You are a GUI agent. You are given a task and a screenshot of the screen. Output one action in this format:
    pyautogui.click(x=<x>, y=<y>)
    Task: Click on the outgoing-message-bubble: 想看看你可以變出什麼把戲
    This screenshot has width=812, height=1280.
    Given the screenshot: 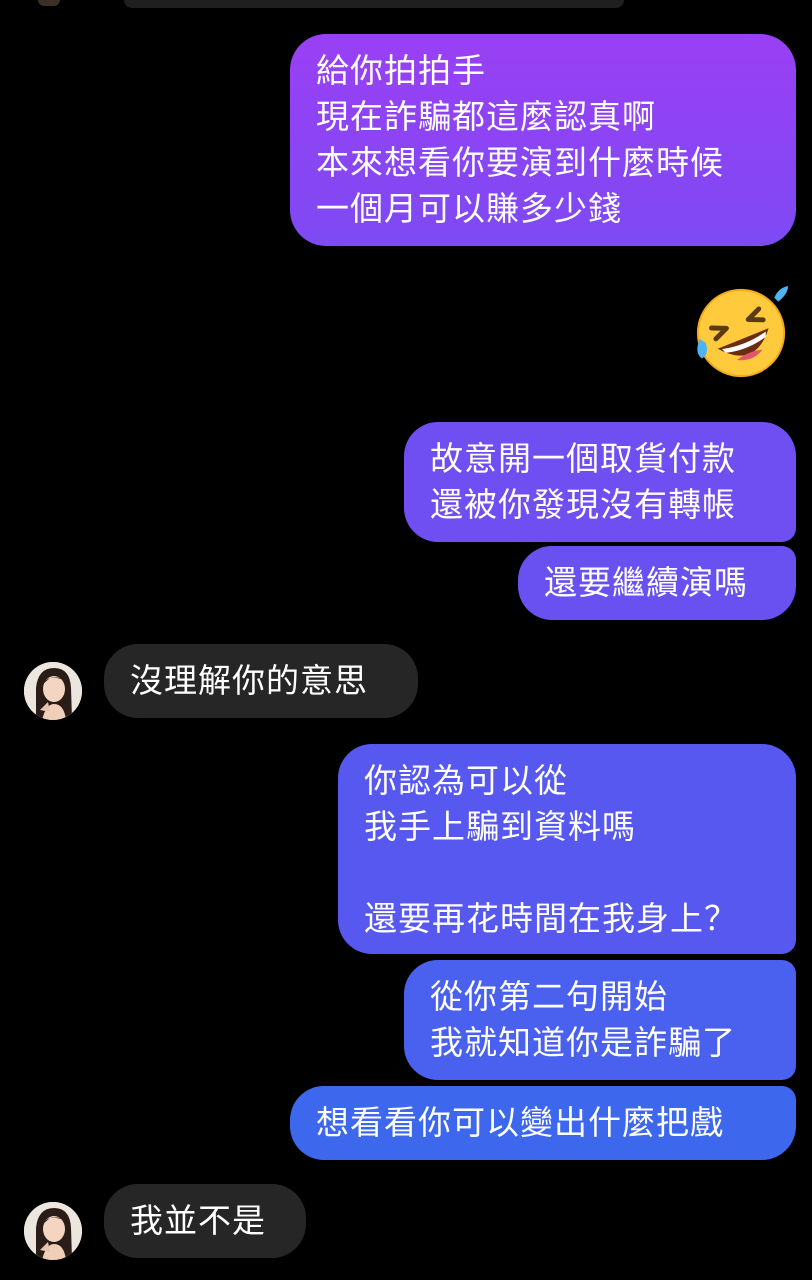 What is the action you would take?
    pyautogui.click(x=543, y=1123)
    